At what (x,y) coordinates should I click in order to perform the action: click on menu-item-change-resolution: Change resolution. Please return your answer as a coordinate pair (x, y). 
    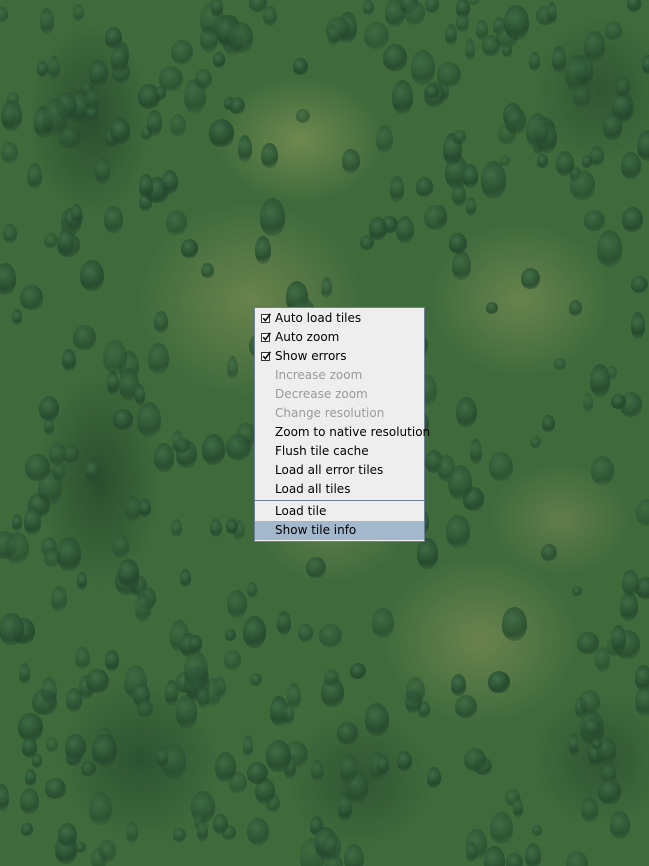
    Looking at the image, I should click on (339, 413).